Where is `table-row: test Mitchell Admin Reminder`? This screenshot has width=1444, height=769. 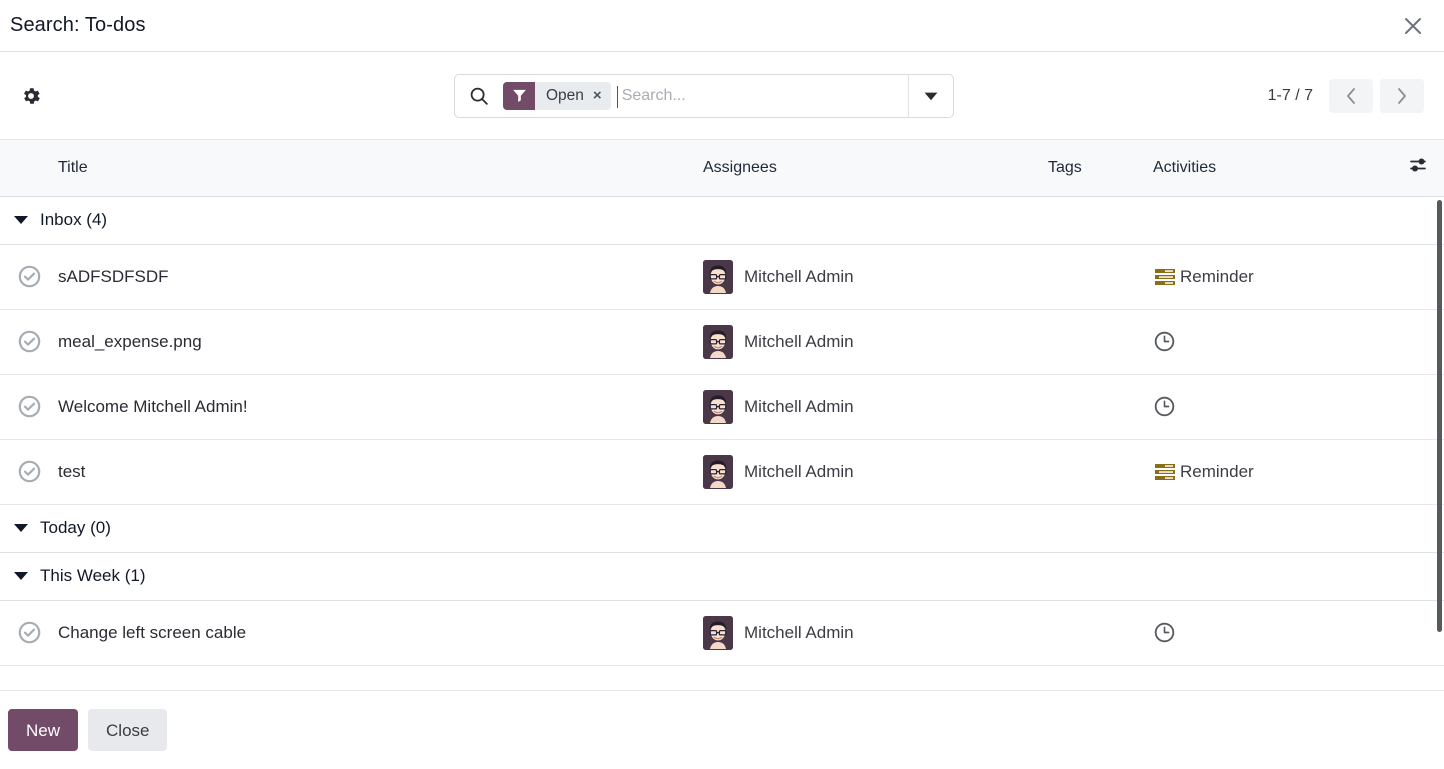 table-row: test Mitchell Admin Reminder is located at coordinates (722, 472).